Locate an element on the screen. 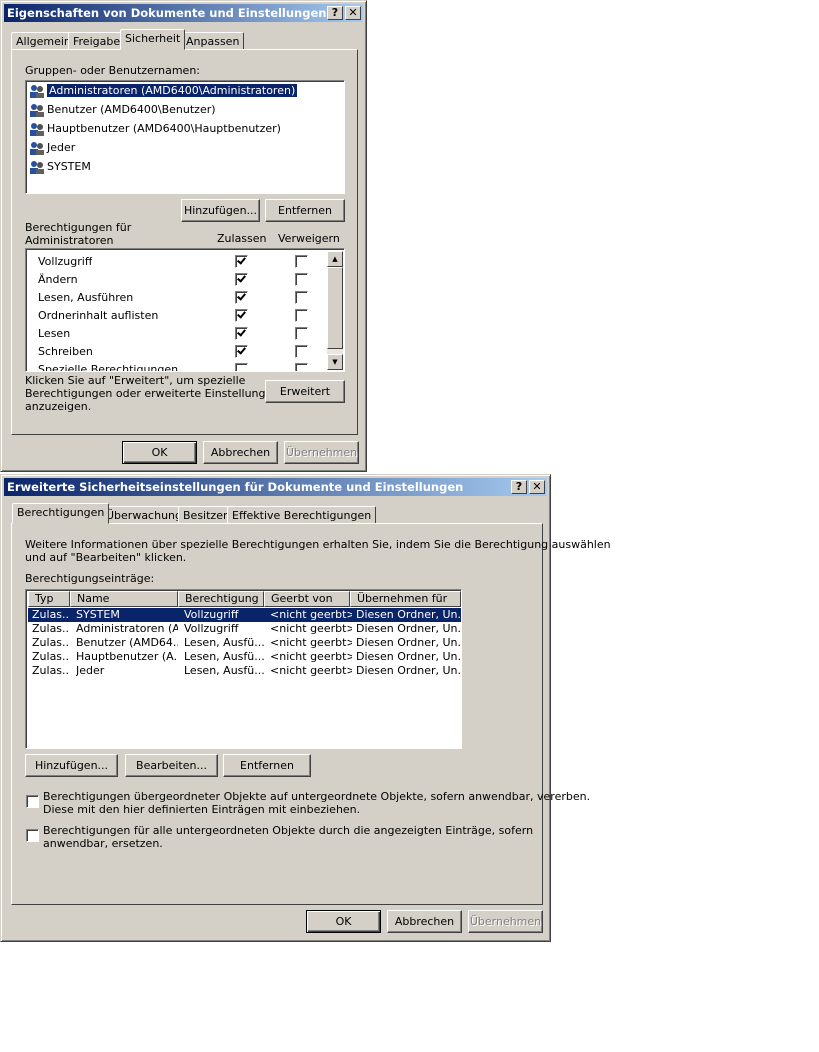 The height and width of the screenshot is (1052, 819). list-item: Jeder is located at coordinates (52, 148).